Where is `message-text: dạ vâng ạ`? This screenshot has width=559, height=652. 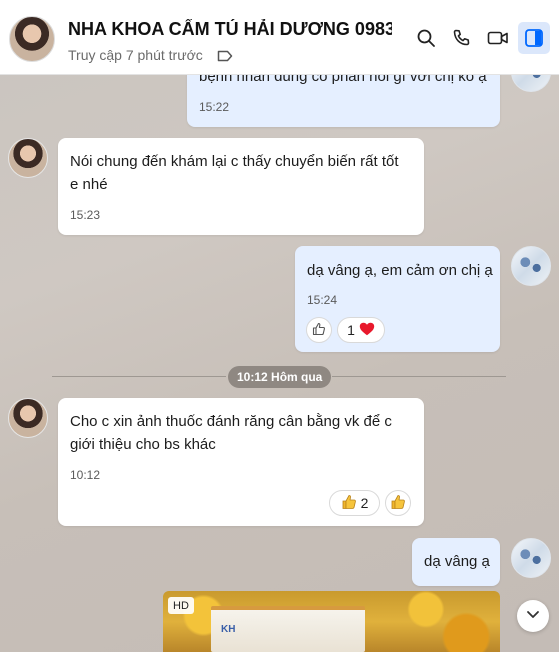
message-text: dạ vâng ạ is located at coordinates (457, 561).